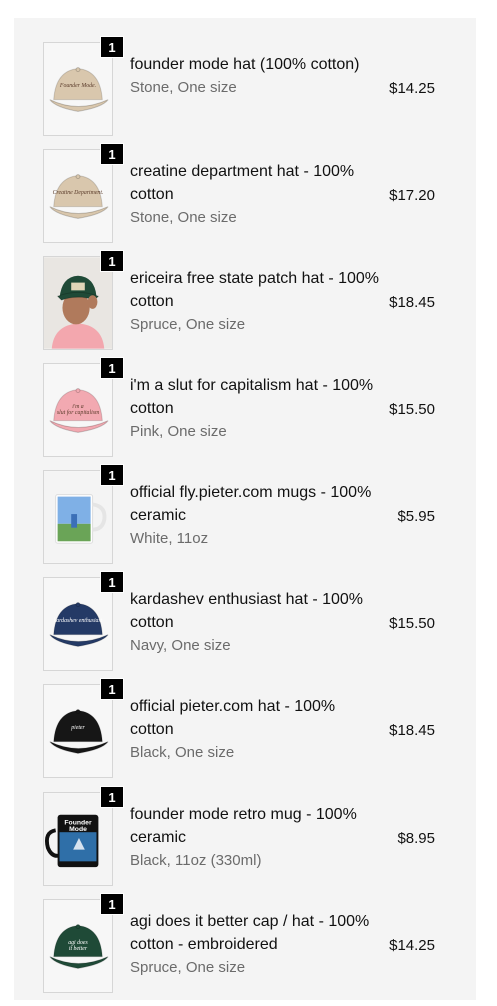  Describe the element at coordinates (78, 193) in the screenshot. I see `svg-text: Creatine Department.` at that location.